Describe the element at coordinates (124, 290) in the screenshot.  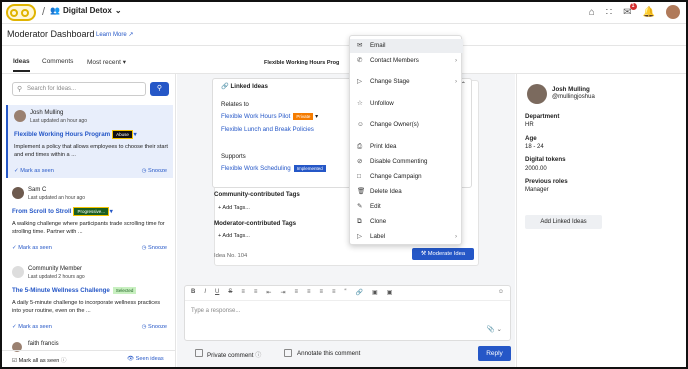
I see `status-badge: Selected` at that location.